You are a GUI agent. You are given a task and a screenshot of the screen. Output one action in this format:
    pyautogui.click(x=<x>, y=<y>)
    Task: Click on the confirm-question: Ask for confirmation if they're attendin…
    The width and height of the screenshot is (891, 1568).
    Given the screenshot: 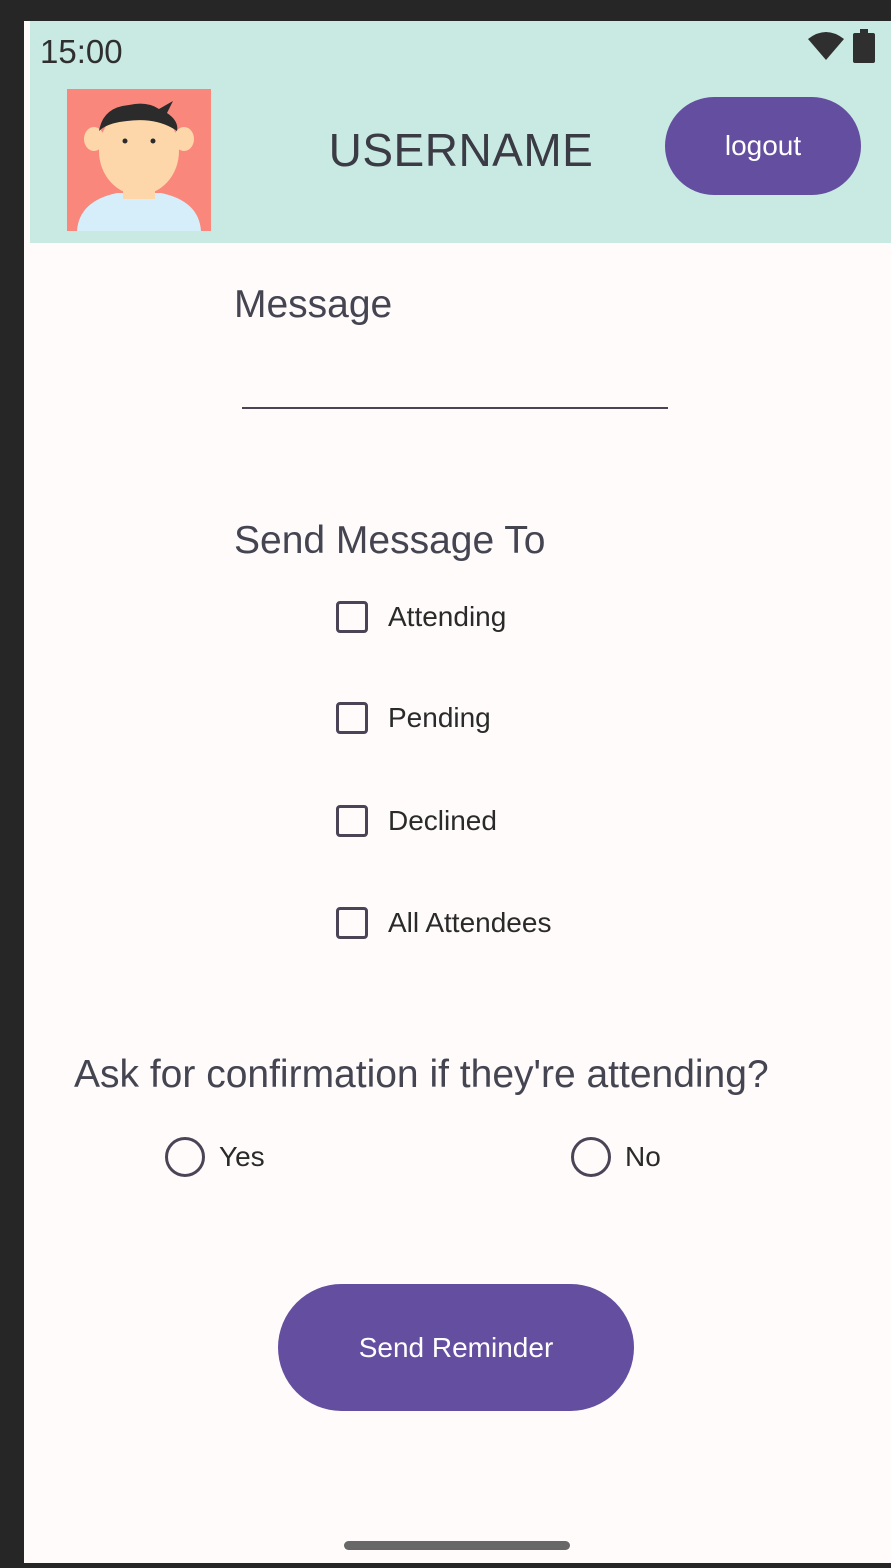 What is the action you would take?
    pyautogui.click(x=421, y=1074)
    